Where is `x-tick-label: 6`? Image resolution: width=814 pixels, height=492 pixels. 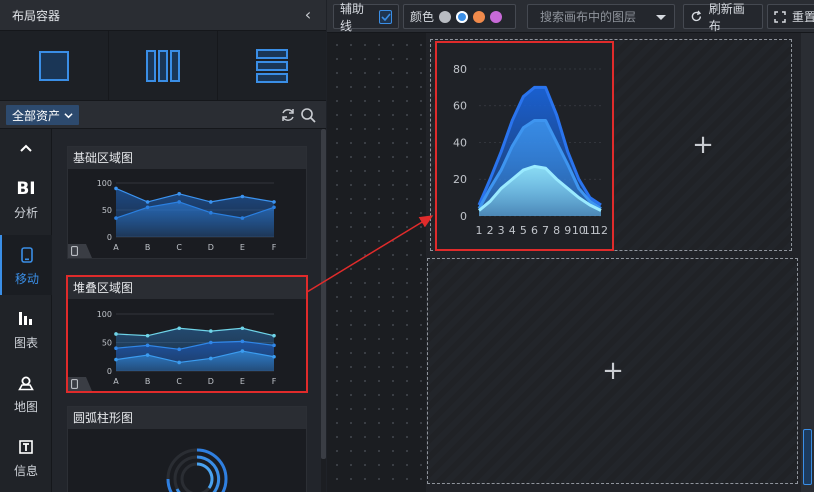
x-tick-label: 6 is located at coordinates (534, 230).